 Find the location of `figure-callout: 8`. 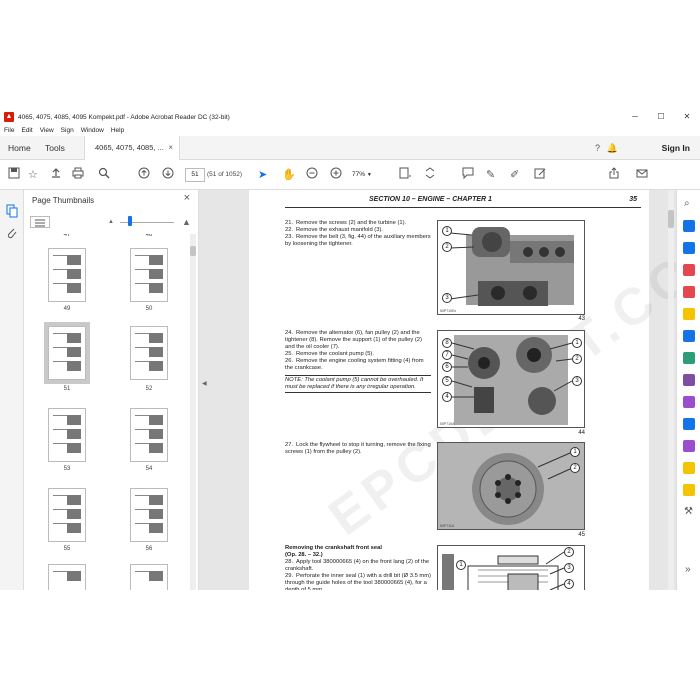

figure-callout: 8 is located at coordinates (447, 343).